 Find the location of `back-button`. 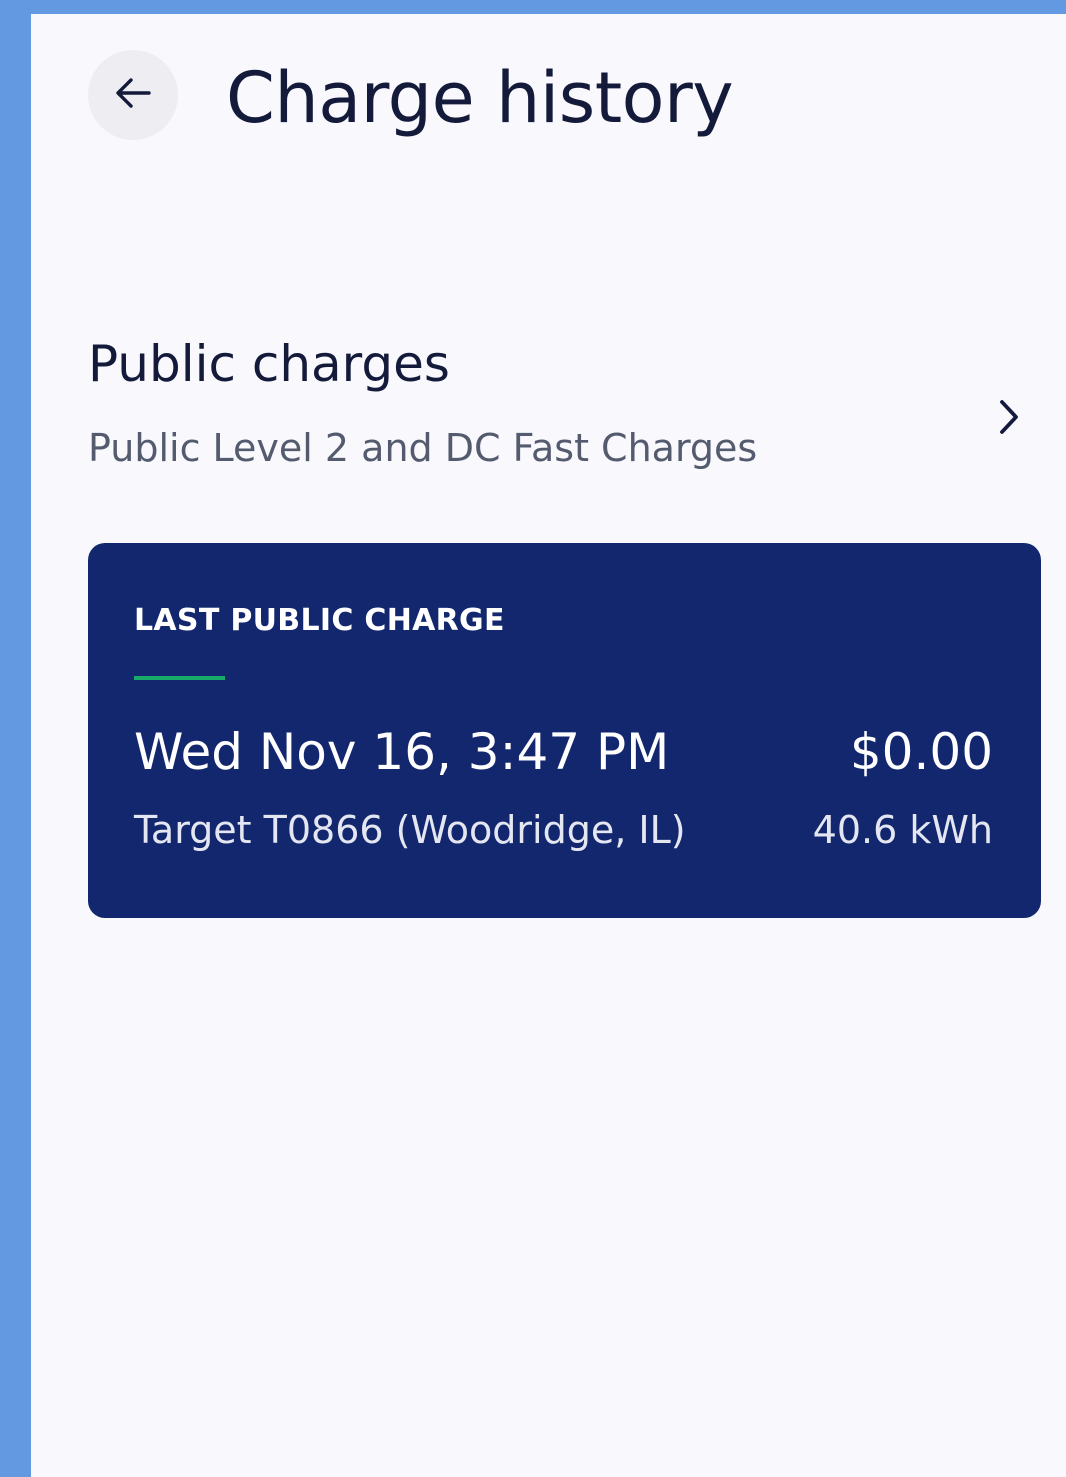

back-button is located at coordinates (133, 95).